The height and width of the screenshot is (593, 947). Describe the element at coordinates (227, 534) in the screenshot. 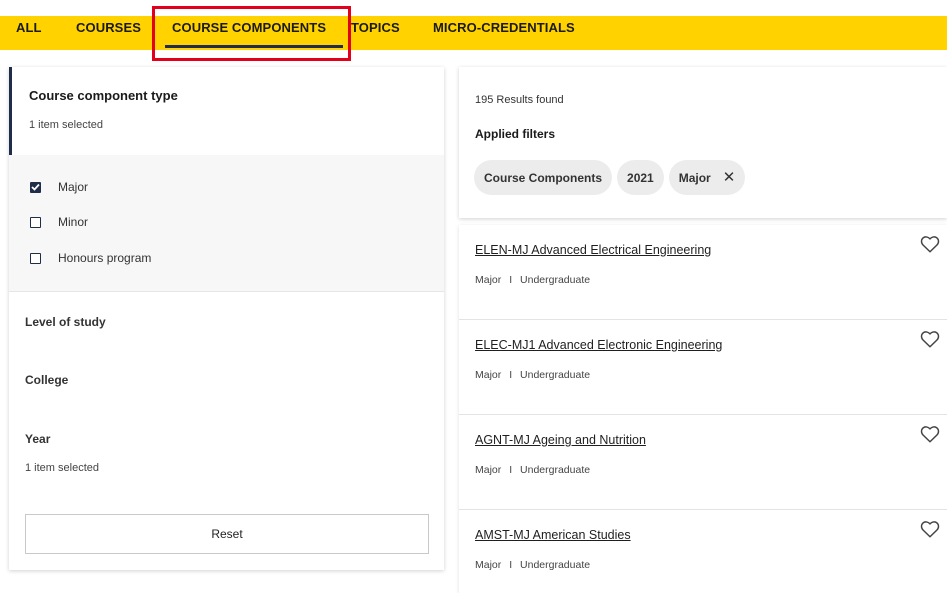

I see `reset-button: Reset` at that location.